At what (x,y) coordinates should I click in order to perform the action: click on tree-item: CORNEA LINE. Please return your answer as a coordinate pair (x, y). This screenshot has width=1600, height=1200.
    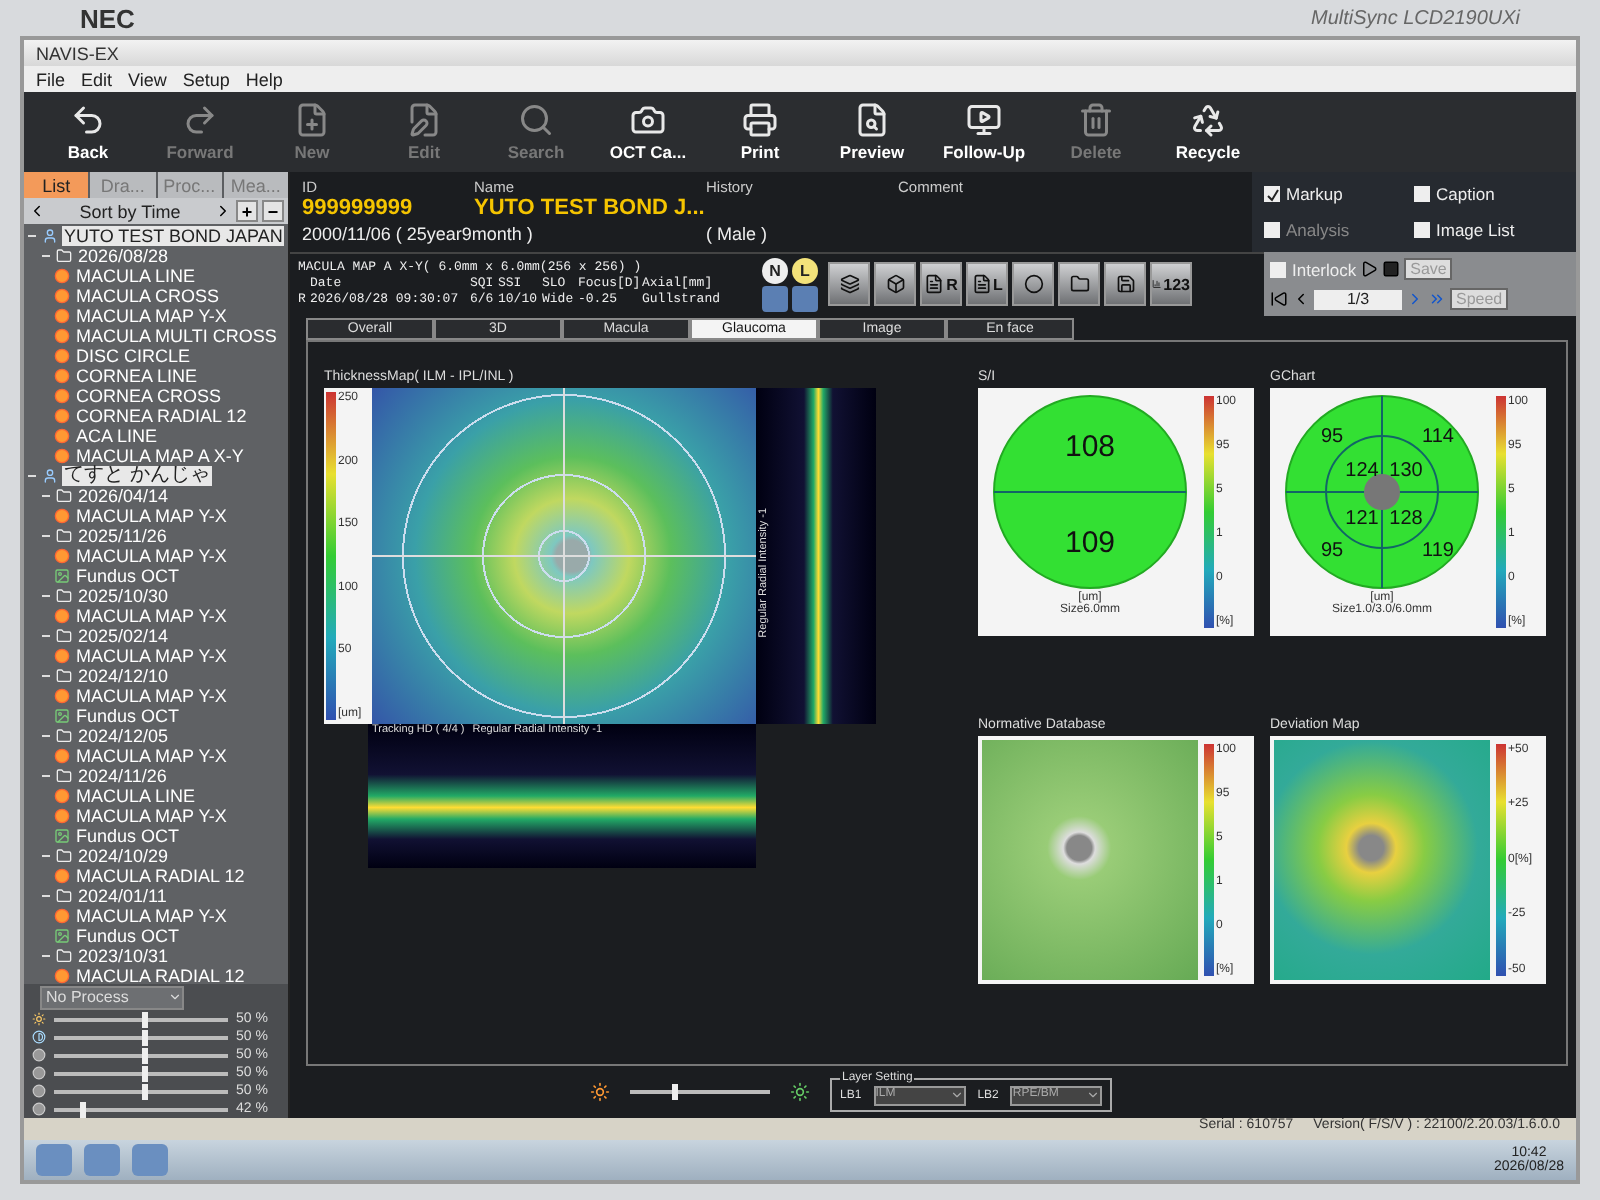
    Looking at the image, I should click on (137, 376).